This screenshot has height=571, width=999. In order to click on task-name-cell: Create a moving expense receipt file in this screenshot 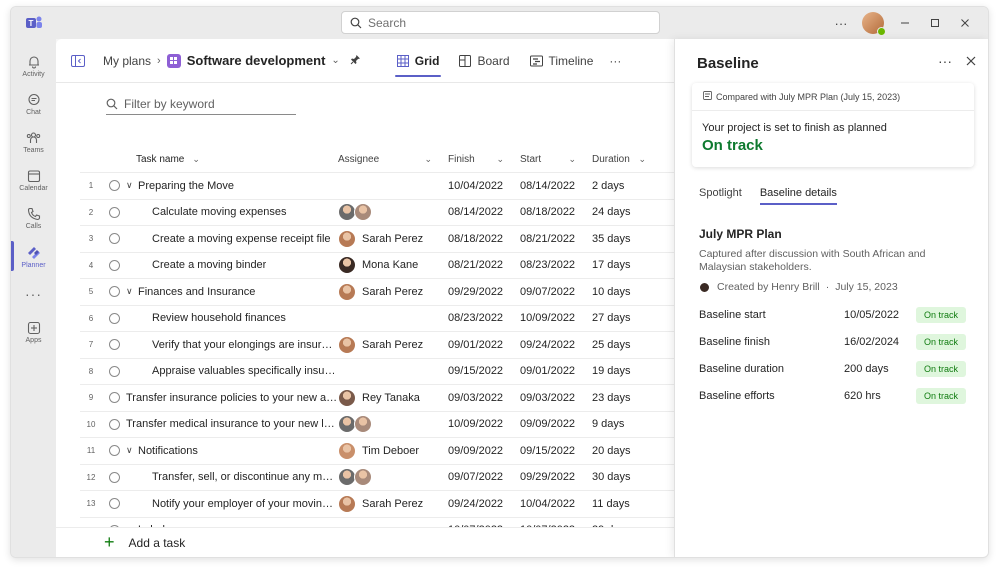, I will do `click(232, 239)`.